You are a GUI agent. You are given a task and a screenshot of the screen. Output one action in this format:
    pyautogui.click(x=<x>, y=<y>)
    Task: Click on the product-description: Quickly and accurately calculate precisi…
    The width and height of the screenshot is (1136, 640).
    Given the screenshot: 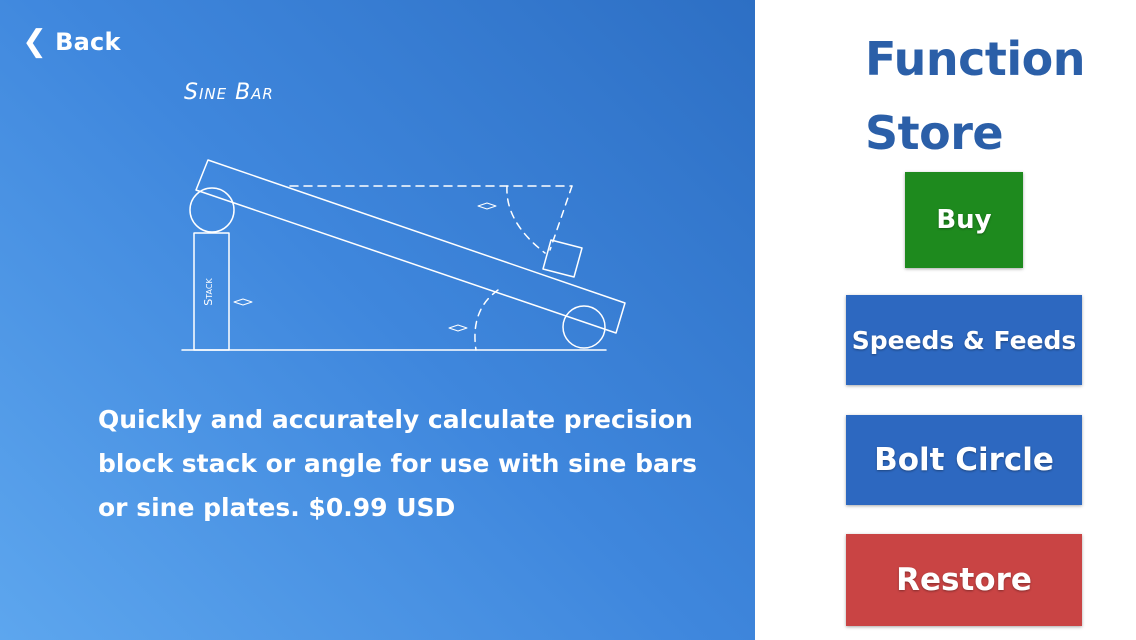 What is the action you would take?
    pyautogui.click(x=398, y=463)
    